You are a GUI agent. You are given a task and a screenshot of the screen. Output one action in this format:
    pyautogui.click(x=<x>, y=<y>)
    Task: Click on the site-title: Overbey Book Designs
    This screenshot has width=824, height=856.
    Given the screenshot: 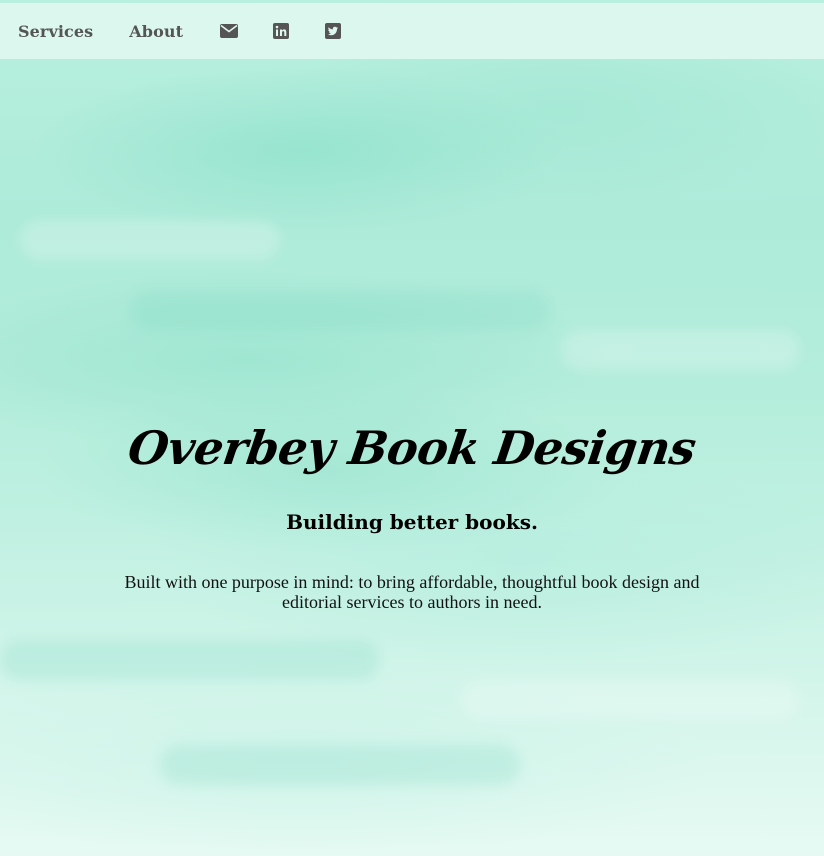 What is the action you would take?
    pyautogui.click(x=412, y=448)
    